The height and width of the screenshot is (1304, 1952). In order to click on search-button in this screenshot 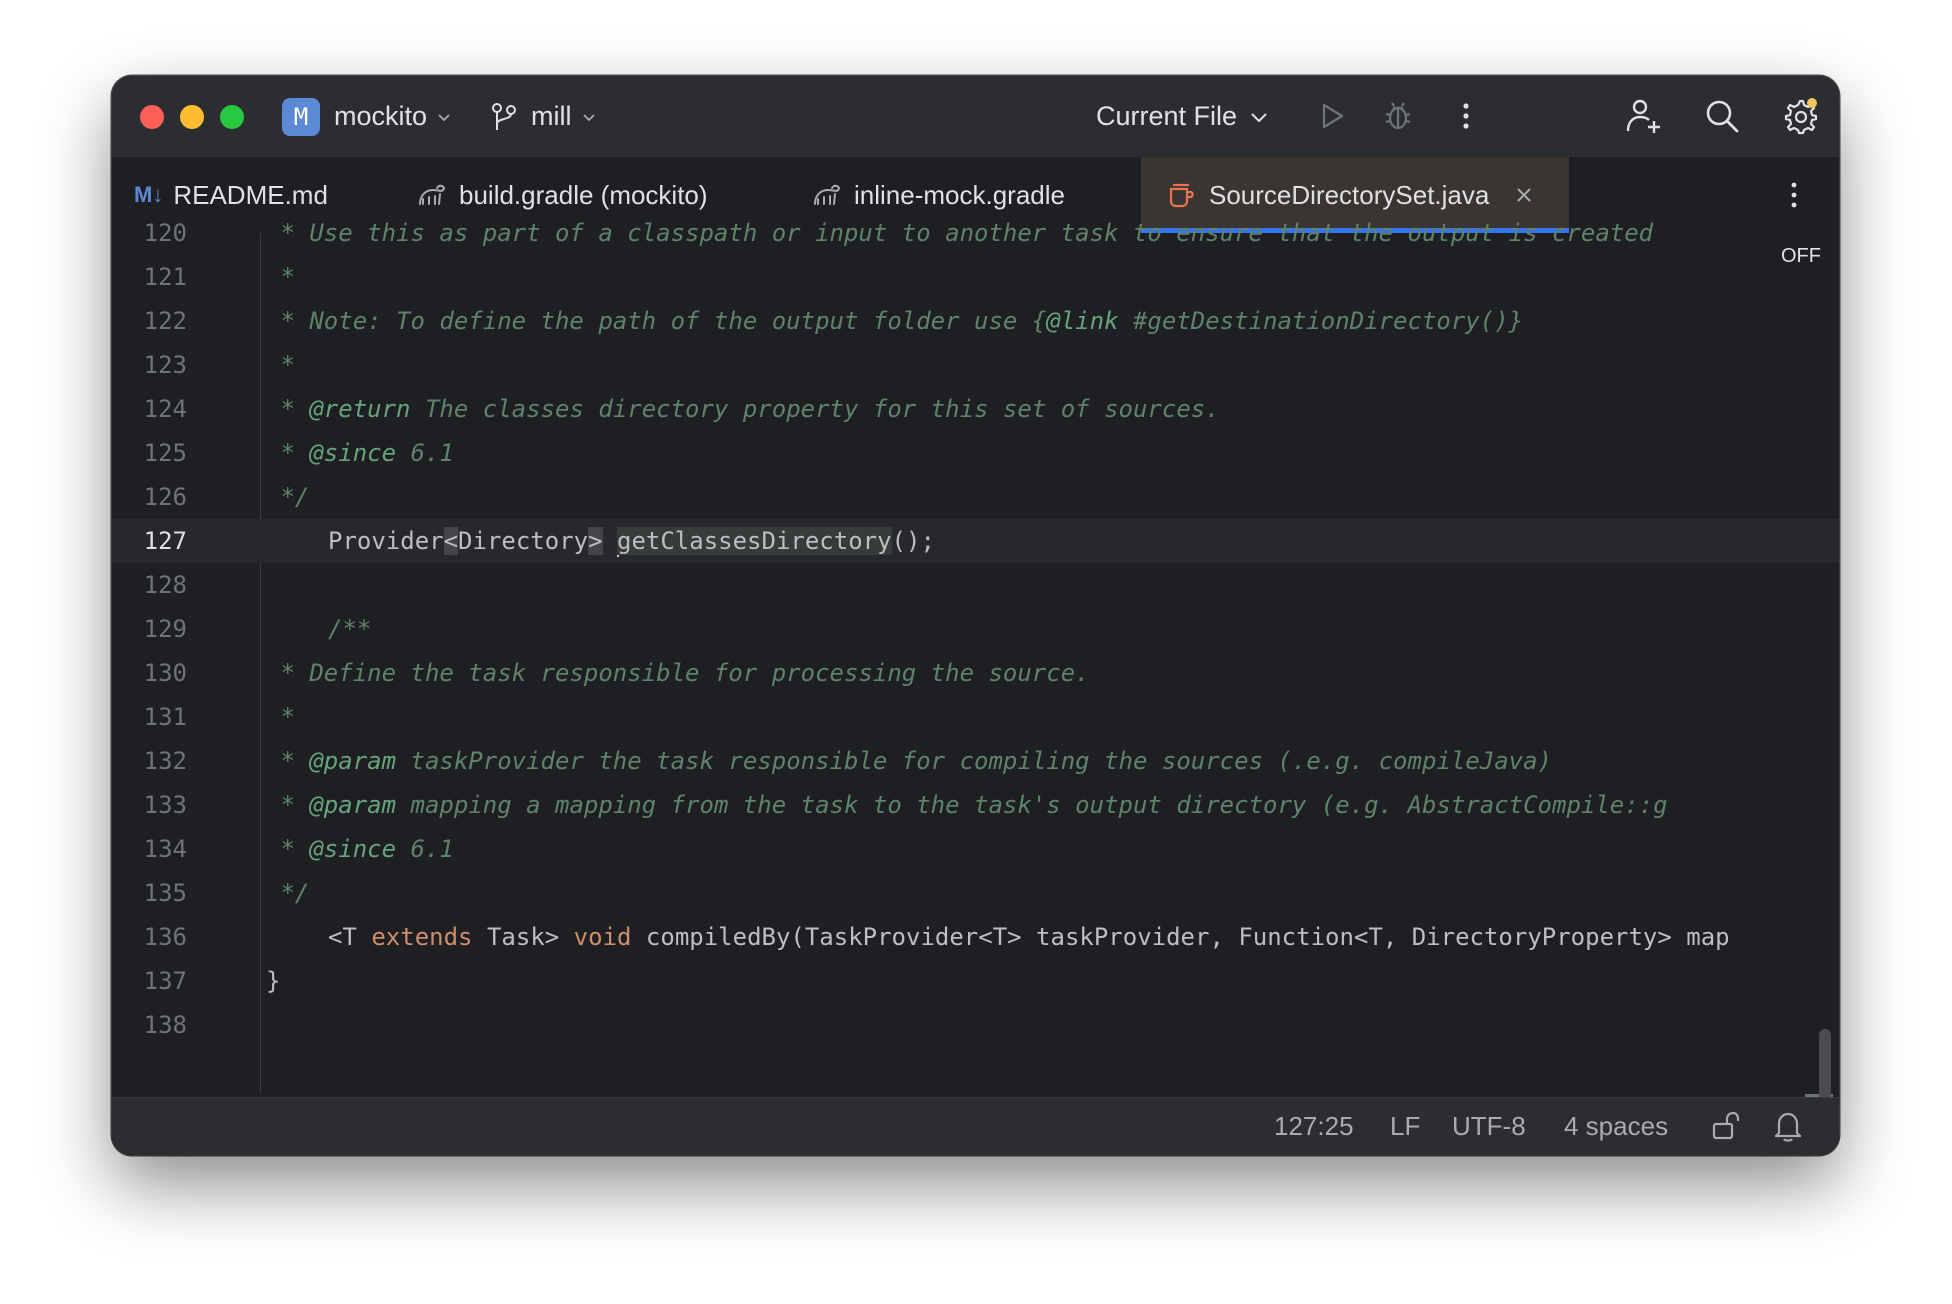, I will do `click(1722, 116)`.